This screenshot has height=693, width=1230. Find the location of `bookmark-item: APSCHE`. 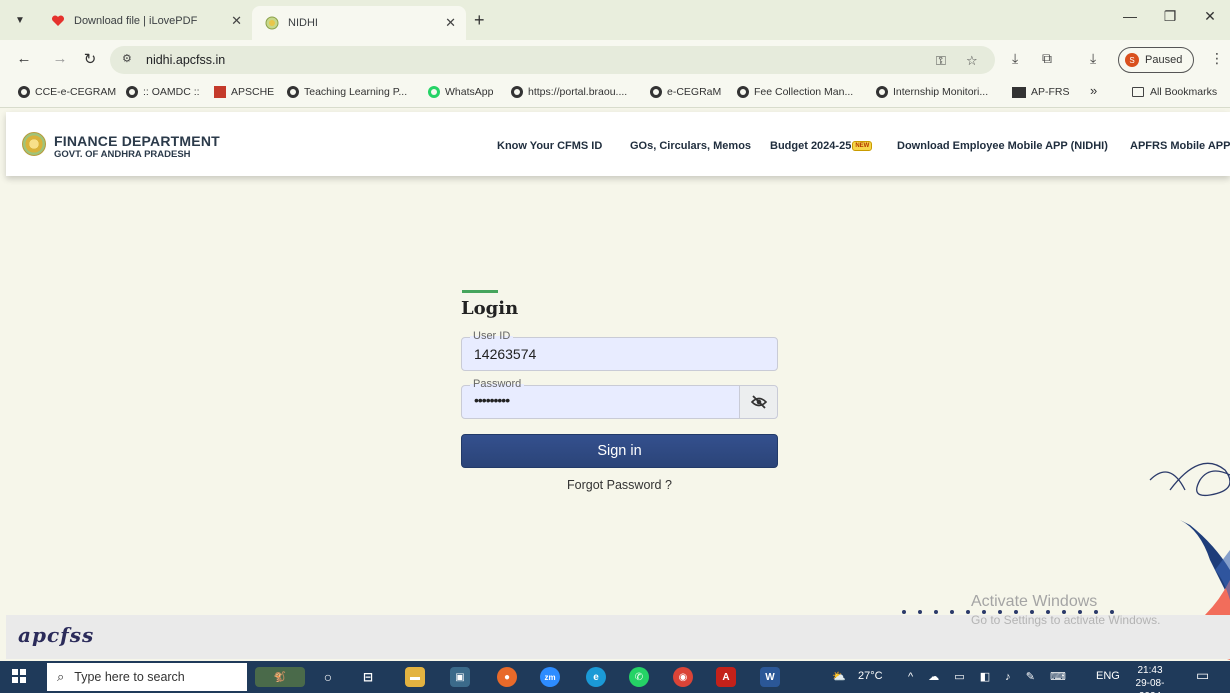

bookmark-item: APSCHE is located at coordinates (244, 92).